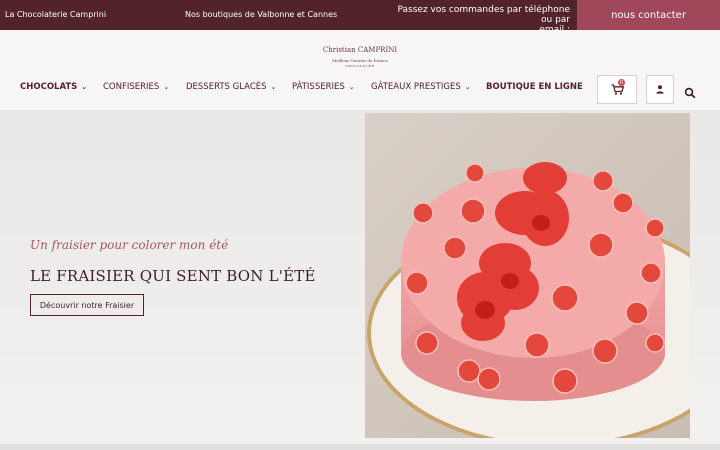  I want to click on section-divider, so click(360, 447).